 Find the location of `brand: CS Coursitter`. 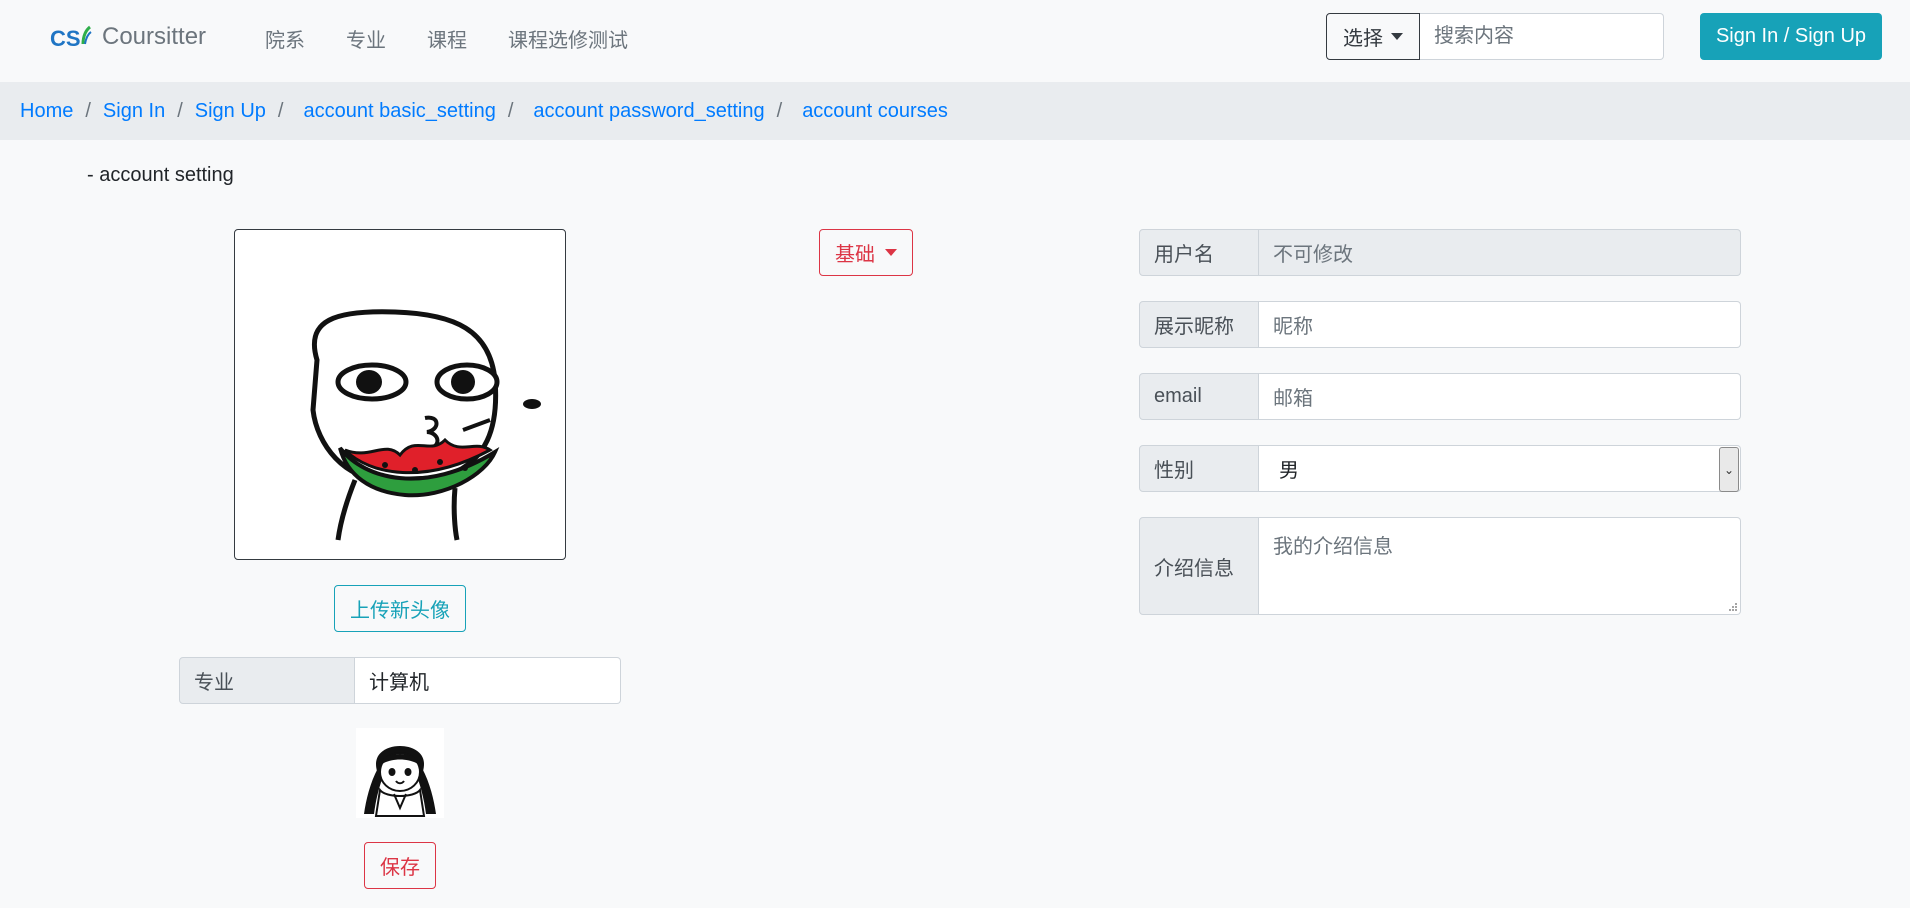

brand: CS Coursitter is located at coordinates (128, 37).